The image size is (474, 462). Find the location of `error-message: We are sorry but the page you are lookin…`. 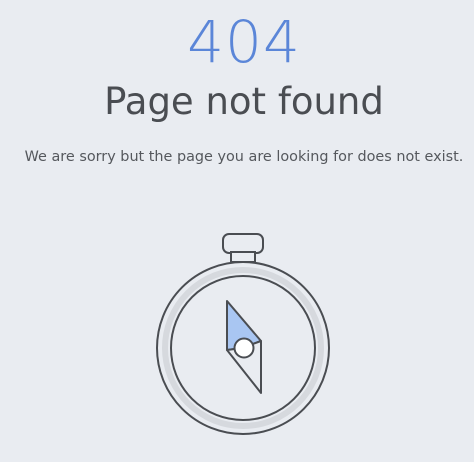

error-message: We are sorry but the page you are lookin… is located at coordinates (244, 157).